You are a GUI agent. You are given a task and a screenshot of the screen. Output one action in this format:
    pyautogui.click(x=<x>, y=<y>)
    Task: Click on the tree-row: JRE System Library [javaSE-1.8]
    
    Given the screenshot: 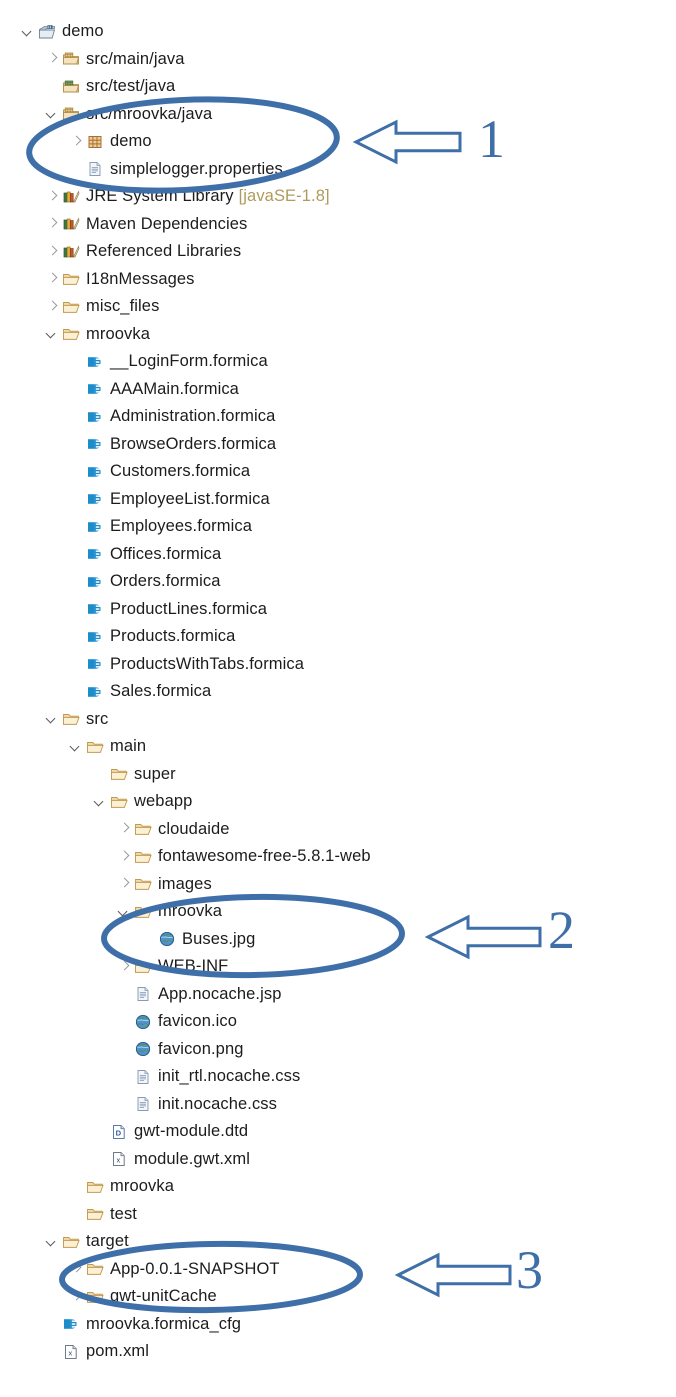 What is the action you would take?
    pyautogui.click(x=338, y=197)
    